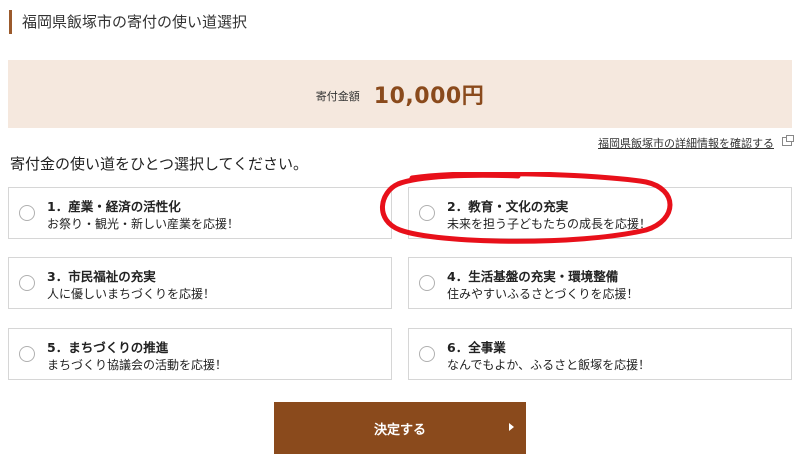 Image resolution: width=800 pixels, height=460 pixels. What do you see at coordinates (143, 224) in the screenshot?
I see `option-description: お祭り・観光・新しい産業を応援！` at bounding box center [143, 224].